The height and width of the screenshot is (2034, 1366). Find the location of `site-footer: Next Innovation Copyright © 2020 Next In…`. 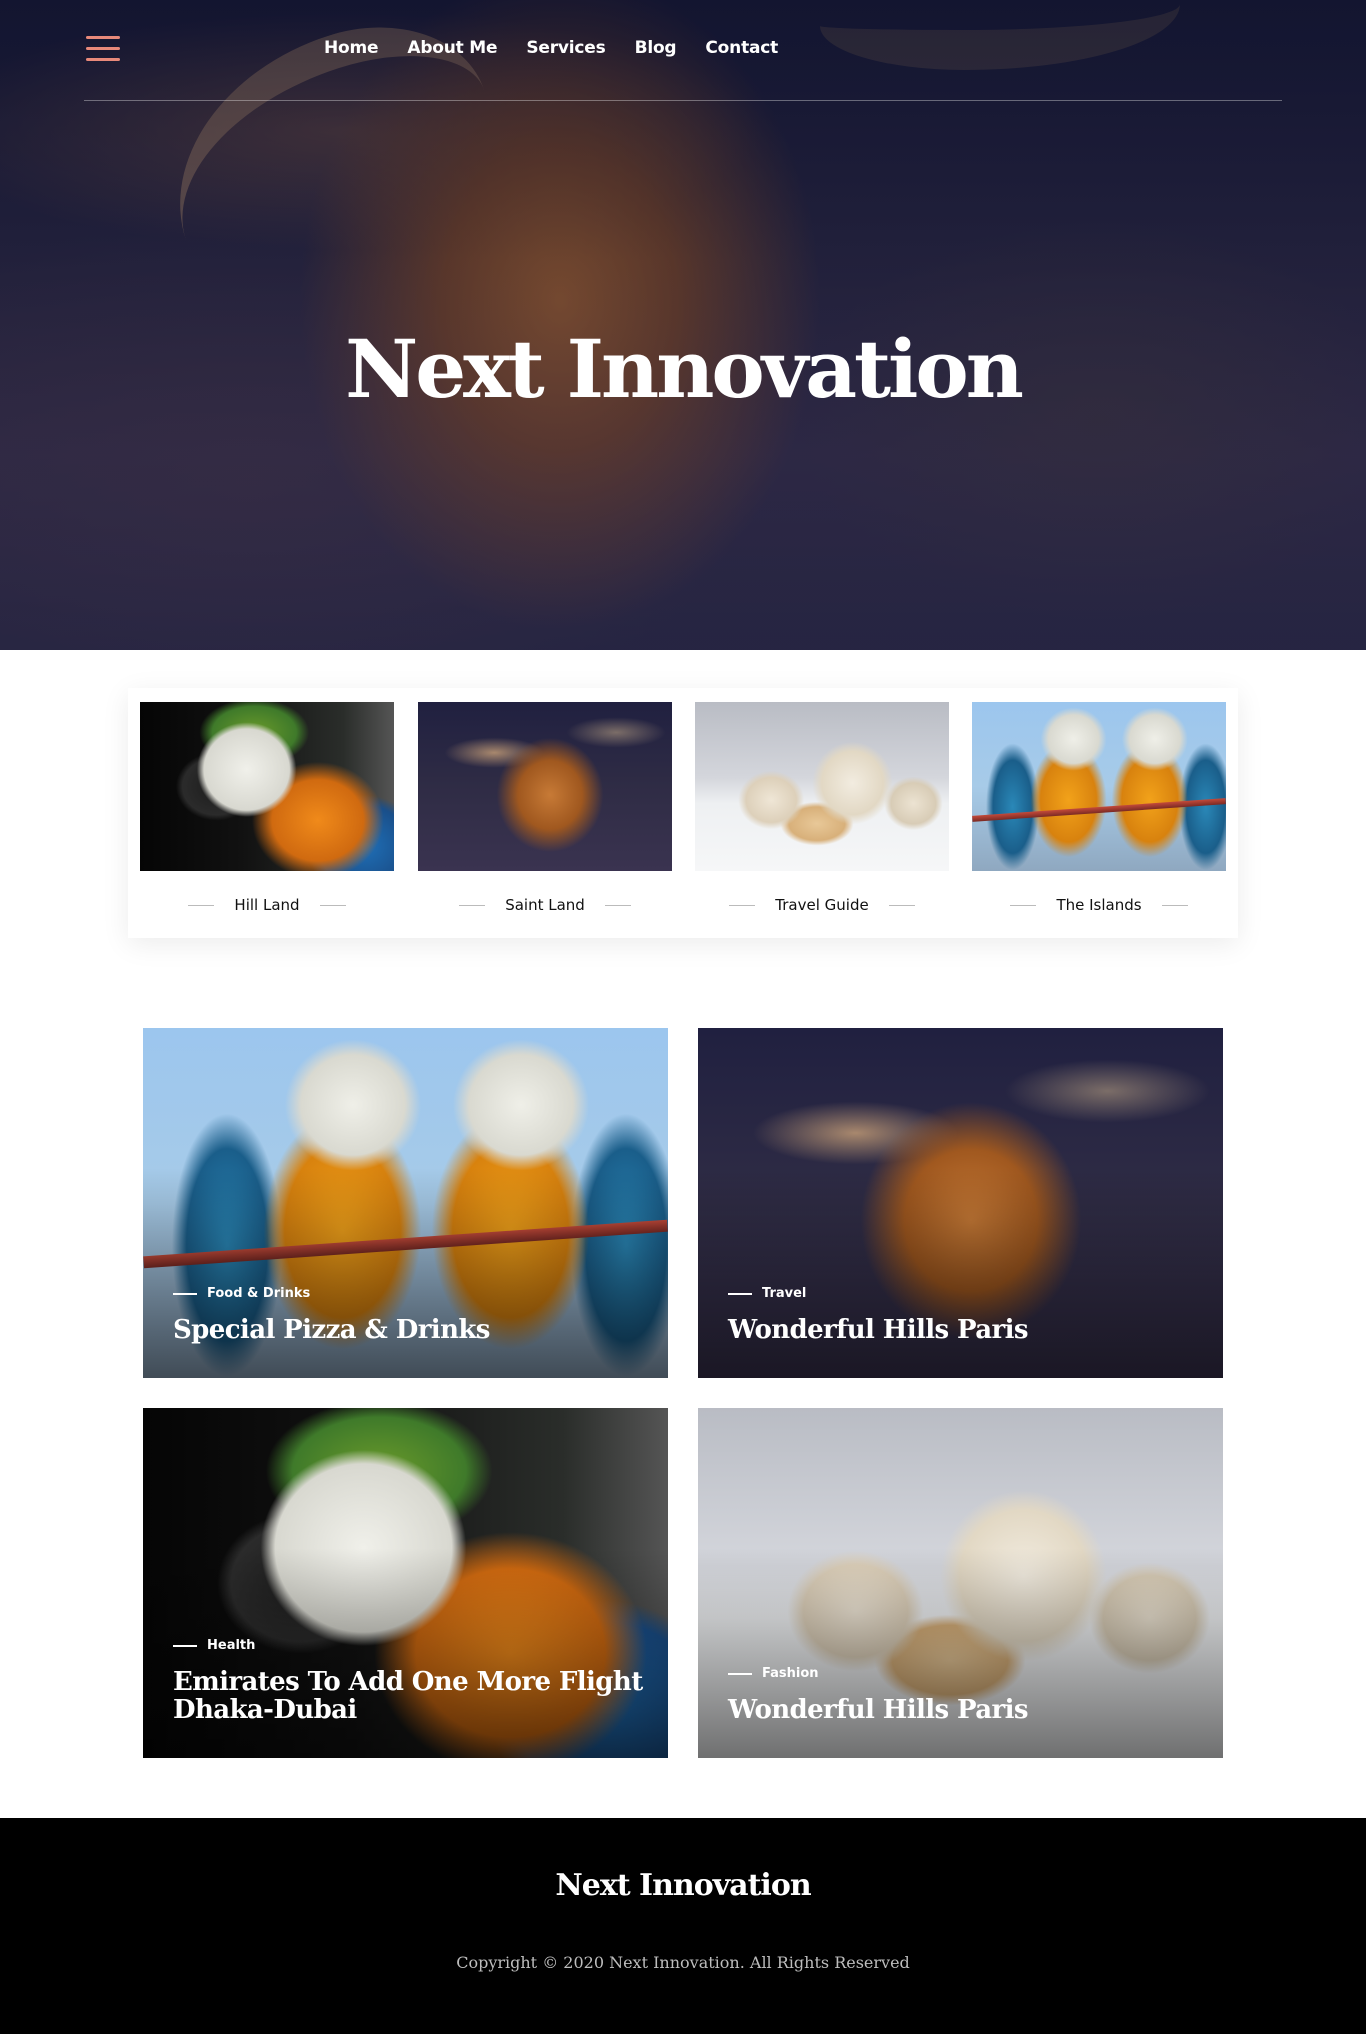

site-footer: Next Innovation Copyright © 2020 Next In… is located at coordinates (683, 1926).